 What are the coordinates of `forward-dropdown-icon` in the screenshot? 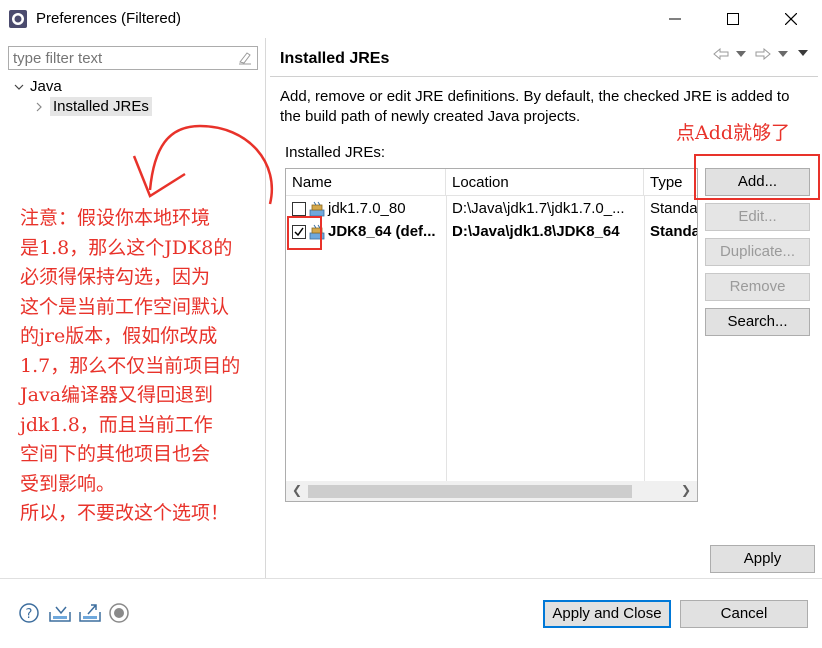 It's located at (783, 54).